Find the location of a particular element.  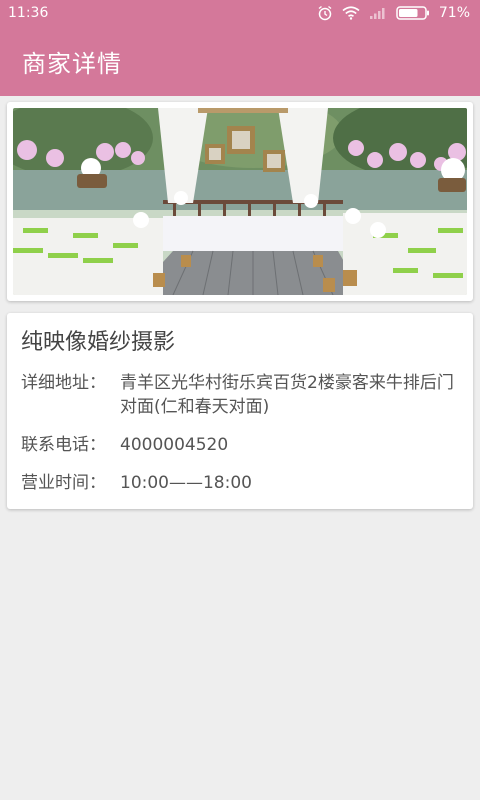

wifi-icon is located at coordinates (351, 13).